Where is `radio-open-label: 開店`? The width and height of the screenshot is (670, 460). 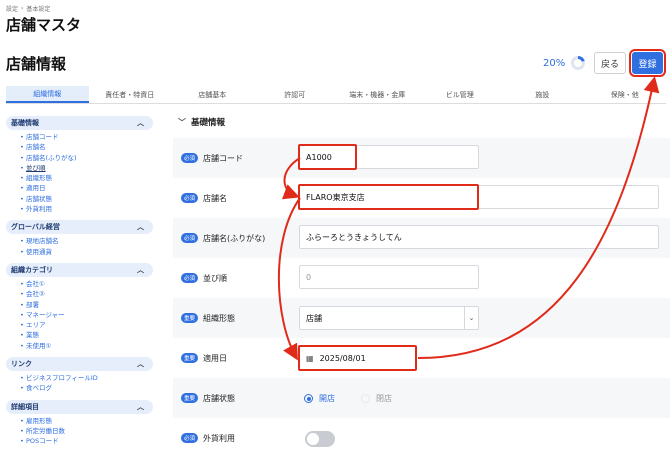 radio-open-label: 開店 is located at coordinates (327, 398).